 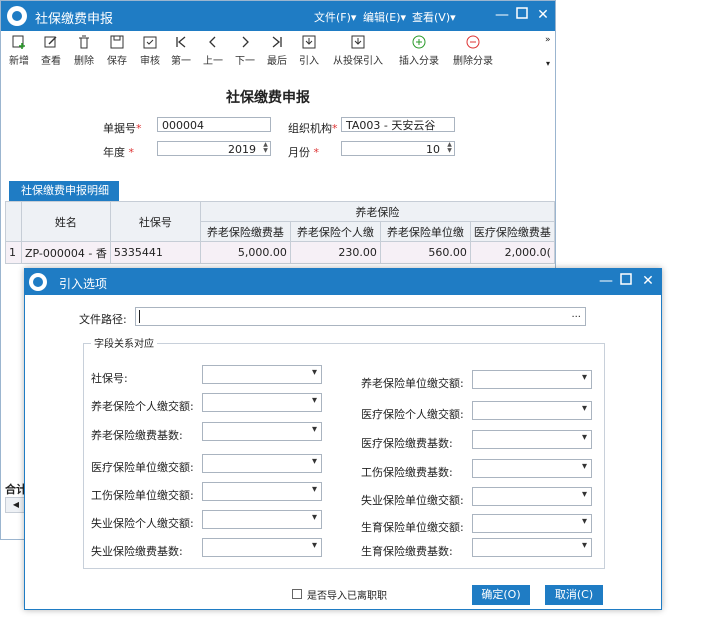 I want to click on map-label-right-5: 生育保险单位缴交额:, so click(x=412, y=527).